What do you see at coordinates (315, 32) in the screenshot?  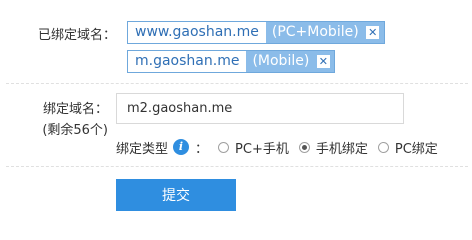 I see `bound-domain-mode: (PC+Mobile)` at bounding box center [315, 32].